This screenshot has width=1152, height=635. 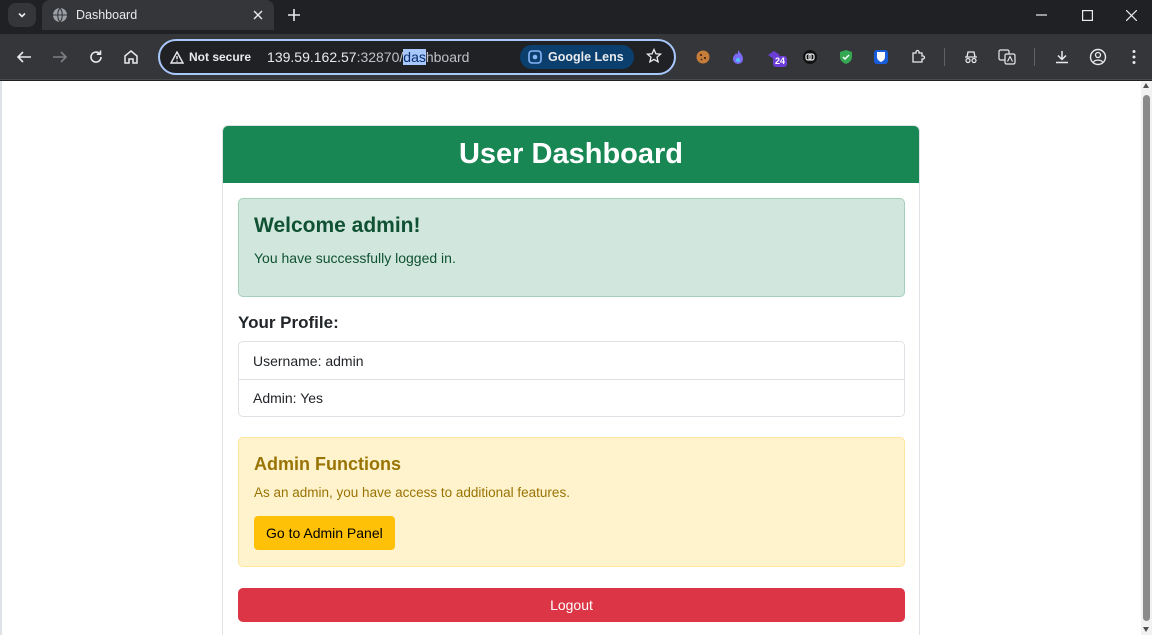 I want to click on security-label: Not secure, so click(x=220, y=57).